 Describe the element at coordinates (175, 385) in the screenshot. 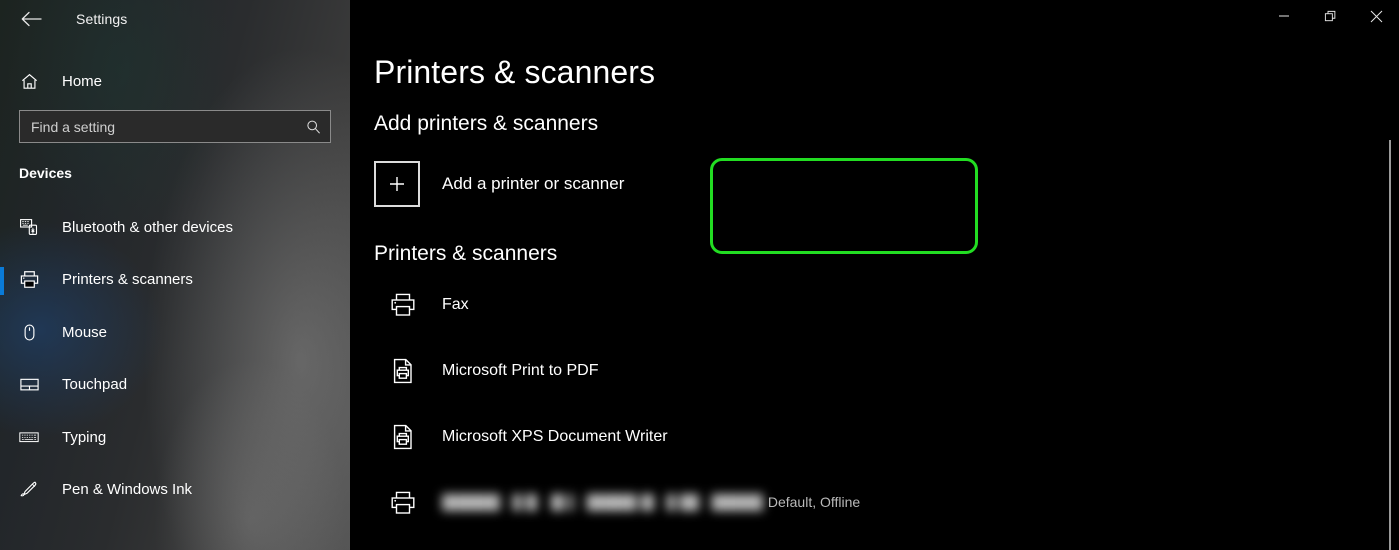

I see `sidebar-item-touchpad: Touchpad` at that location.